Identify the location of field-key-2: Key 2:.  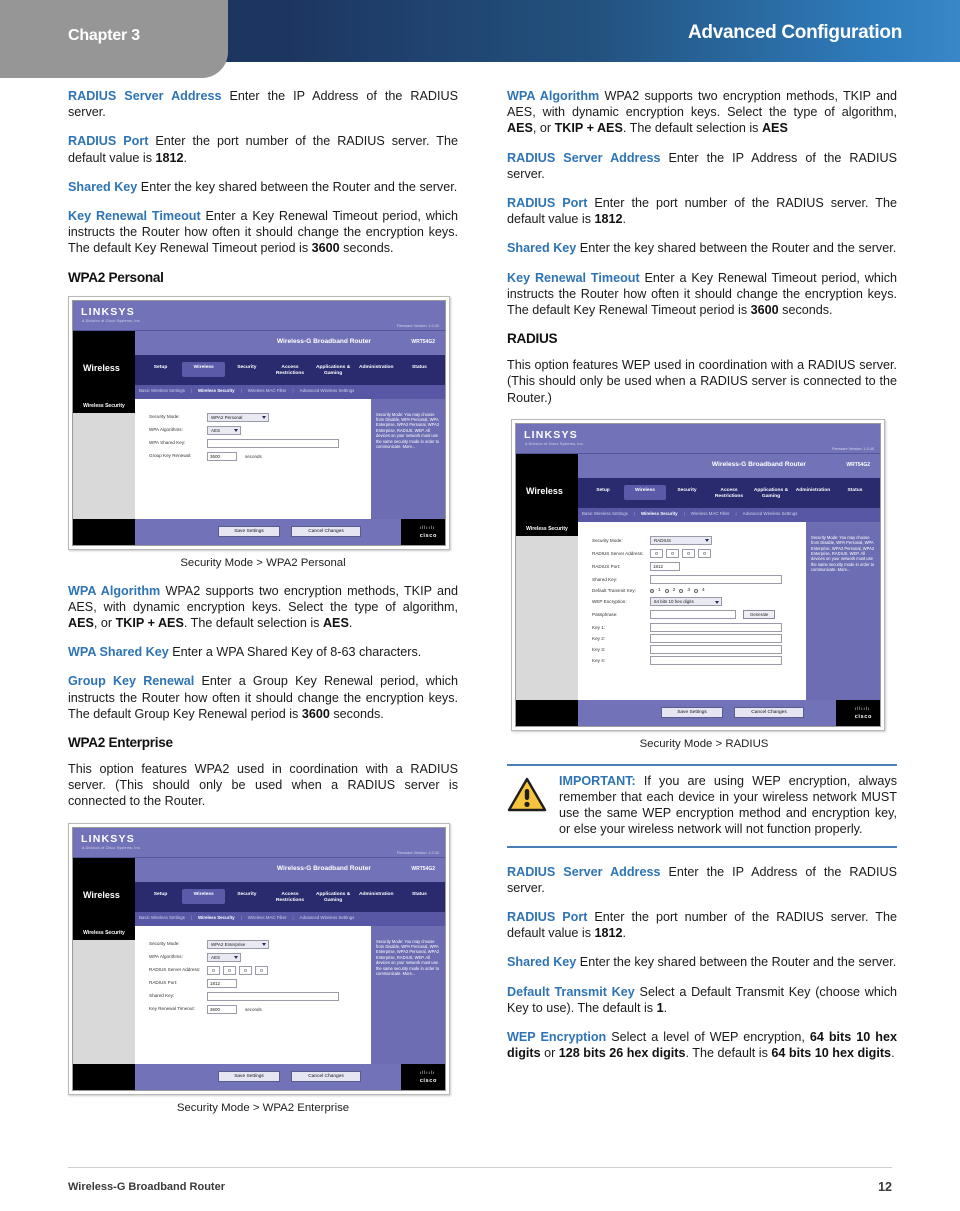
(696, 639).